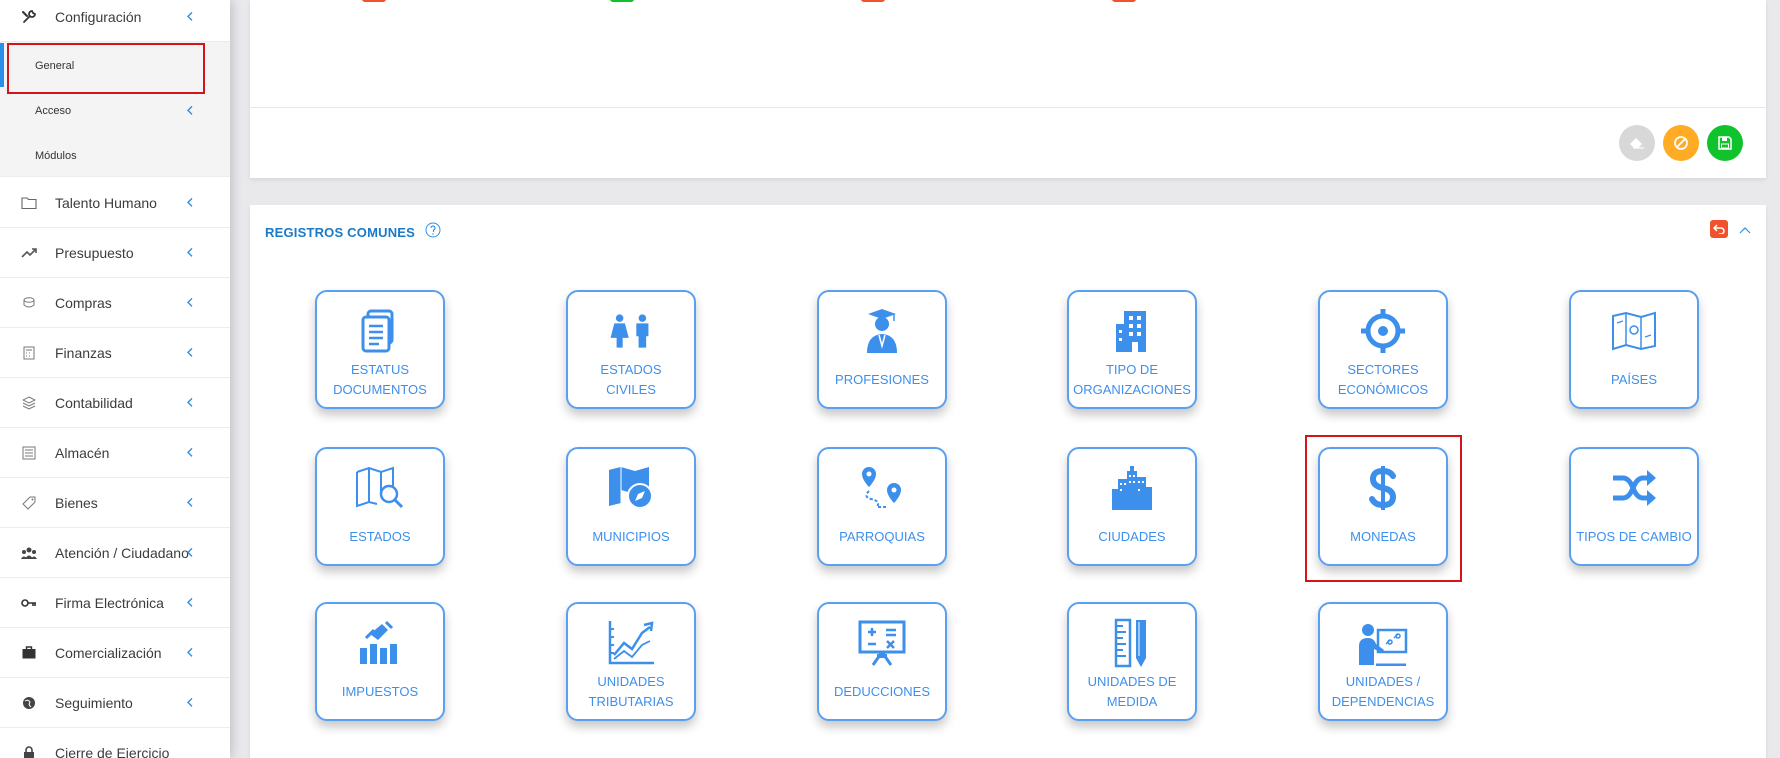  What do you see at coordinates (29, 353) in the screenshot?
I see `calculator-icon` at bounding box center [29, 353].